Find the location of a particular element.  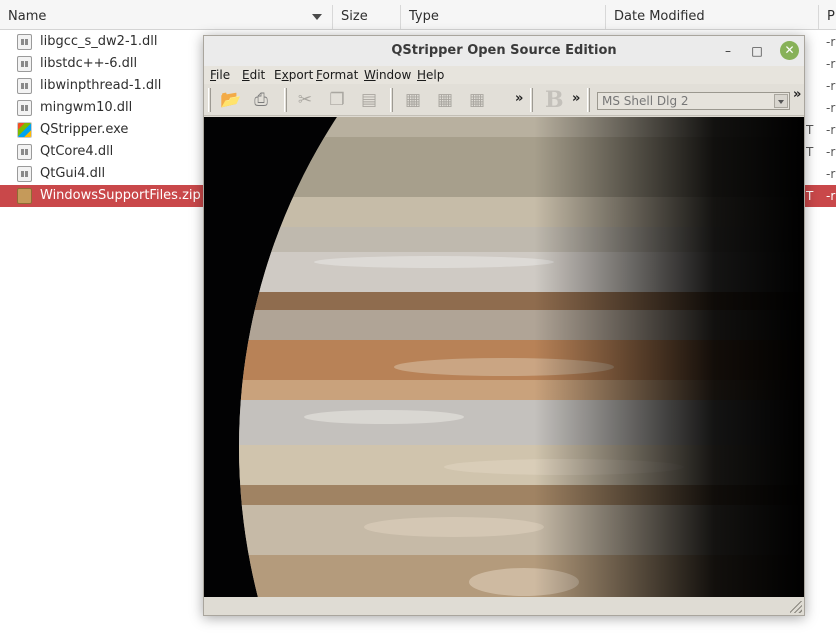

maximize-button: □ is located at coordinates (757, 51).